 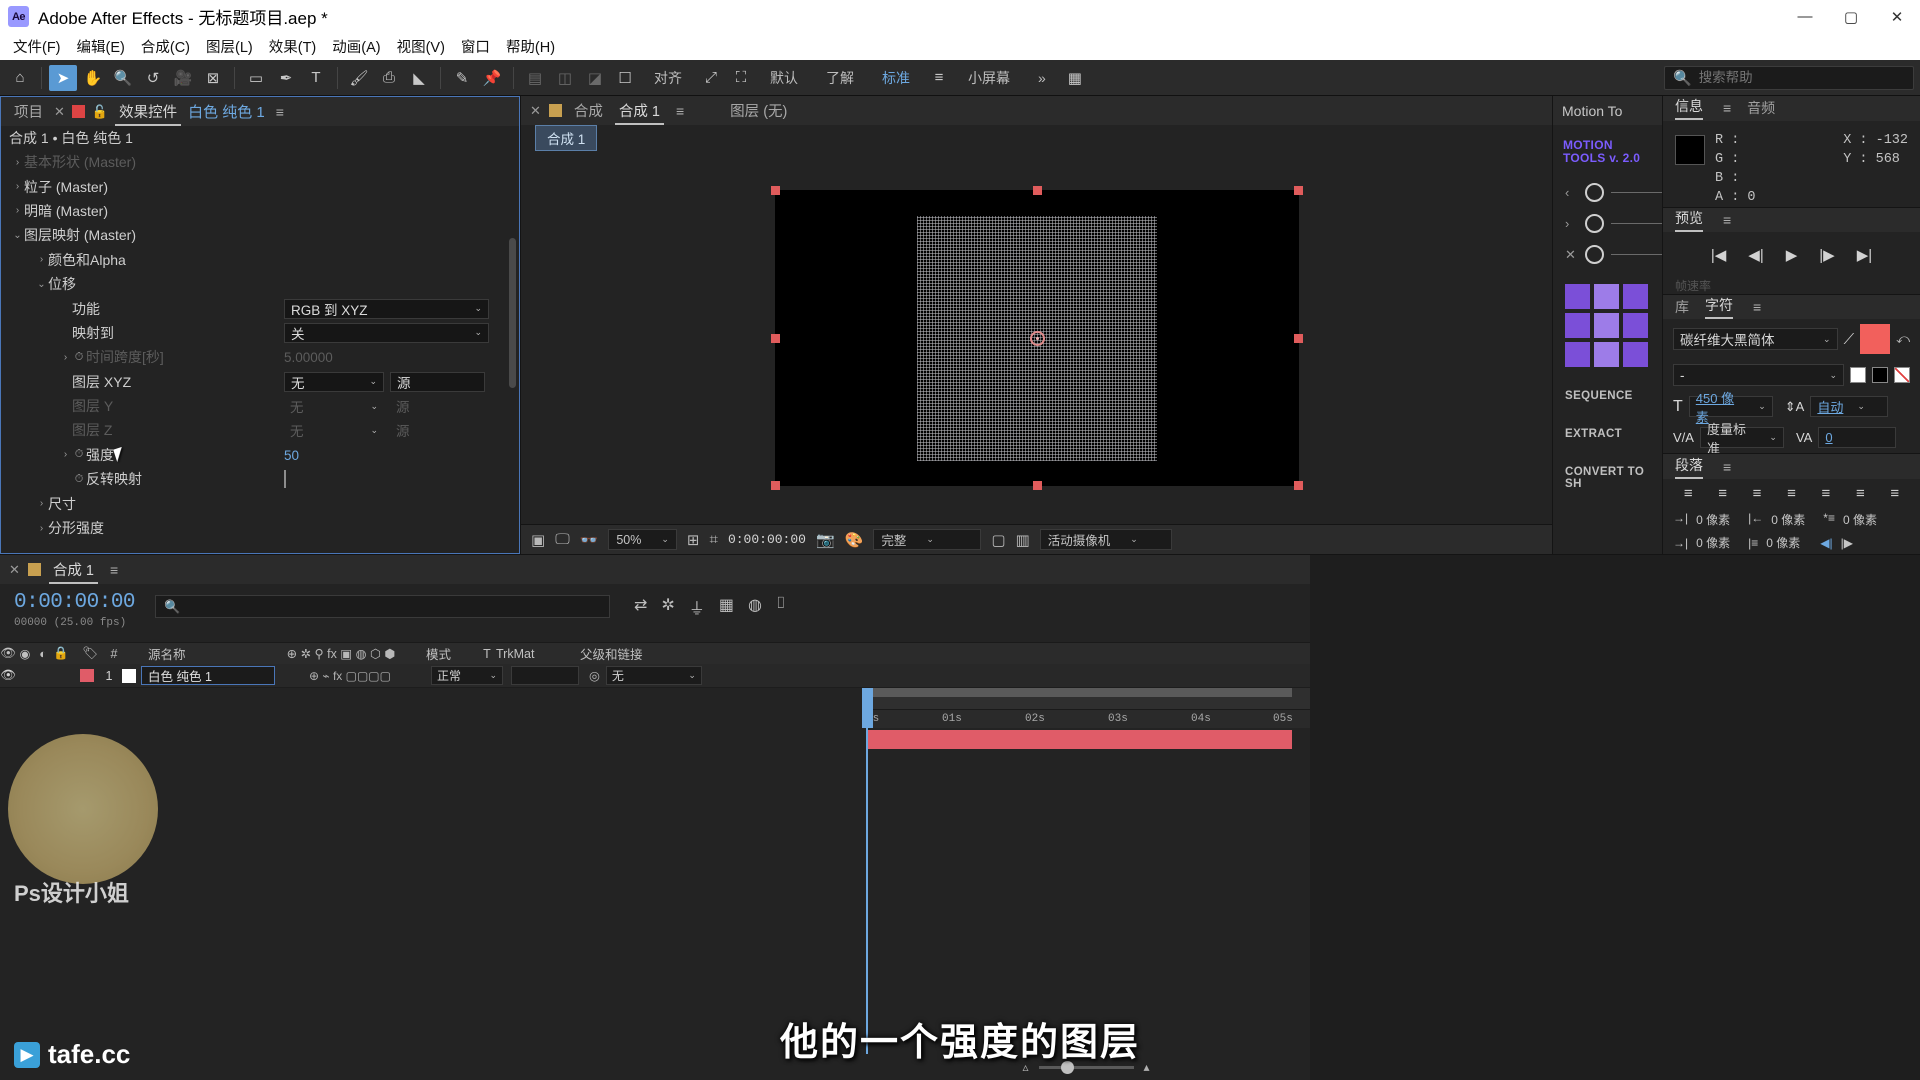 I want to click on property-number-value: 50, so click(x=291, y=455).